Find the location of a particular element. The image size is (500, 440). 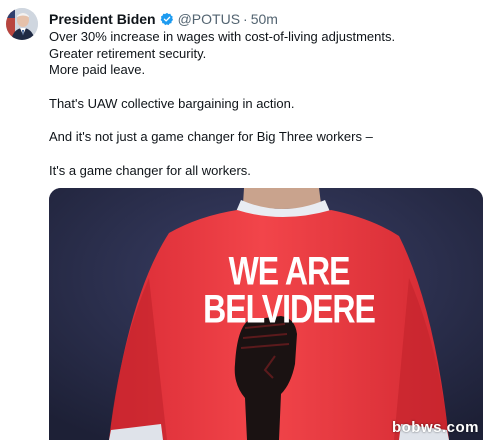

tweet-header: President Biden @POTUS · 50m is located at coordinates (163, 19).